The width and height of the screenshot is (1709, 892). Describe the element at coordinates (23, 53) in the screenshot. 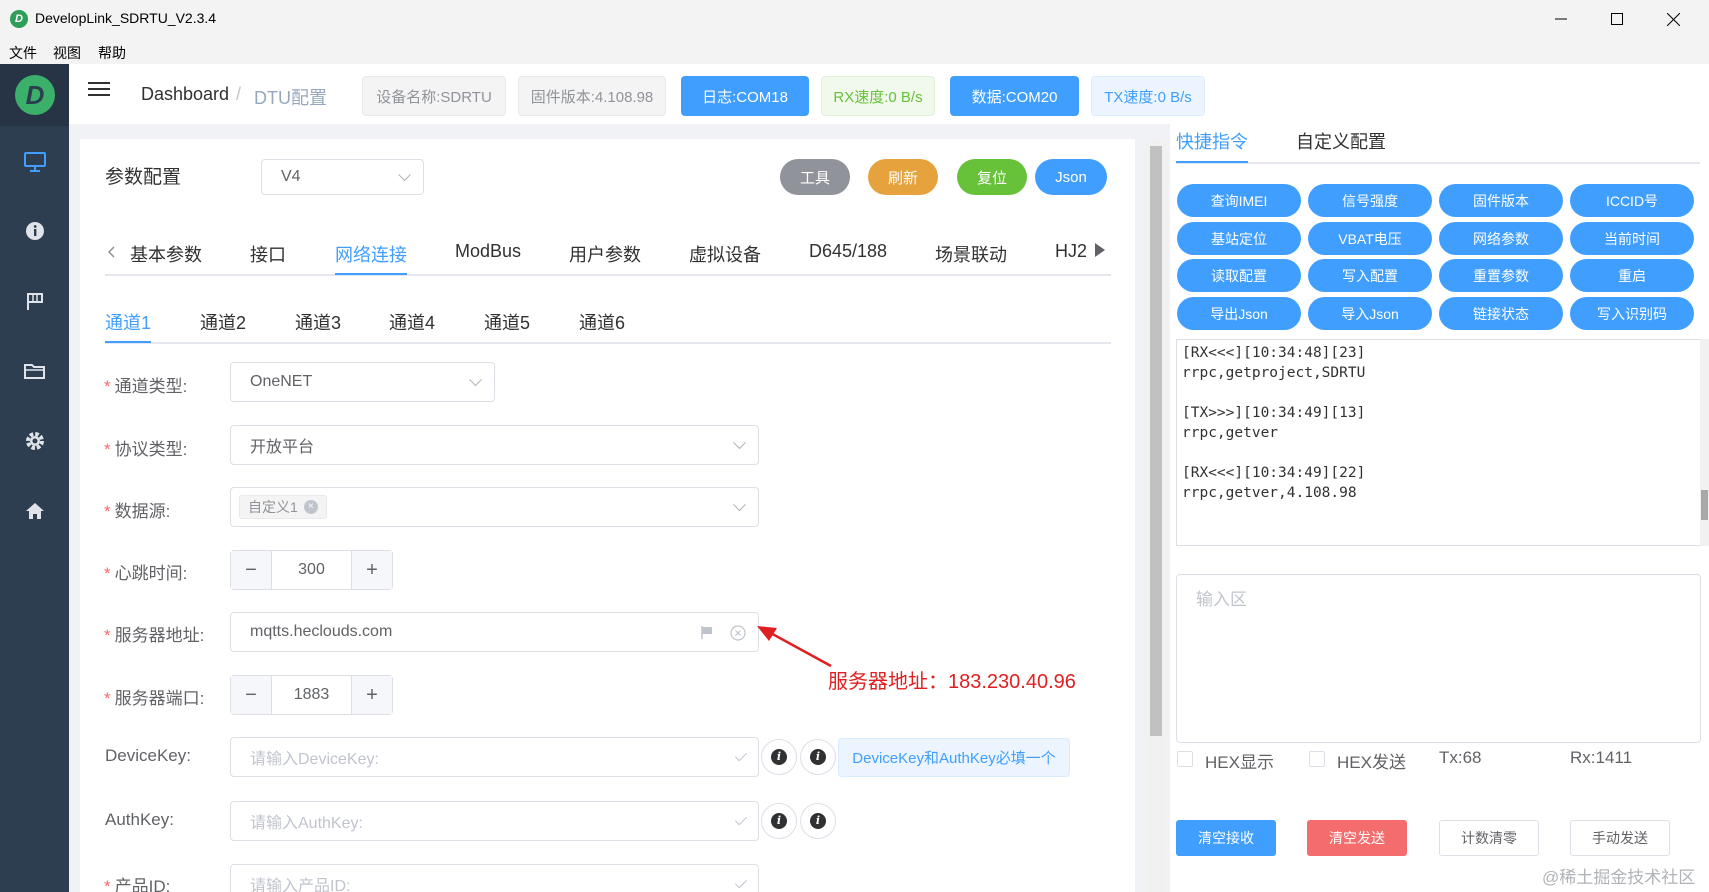

I see `menu-file: 文件` at that location.